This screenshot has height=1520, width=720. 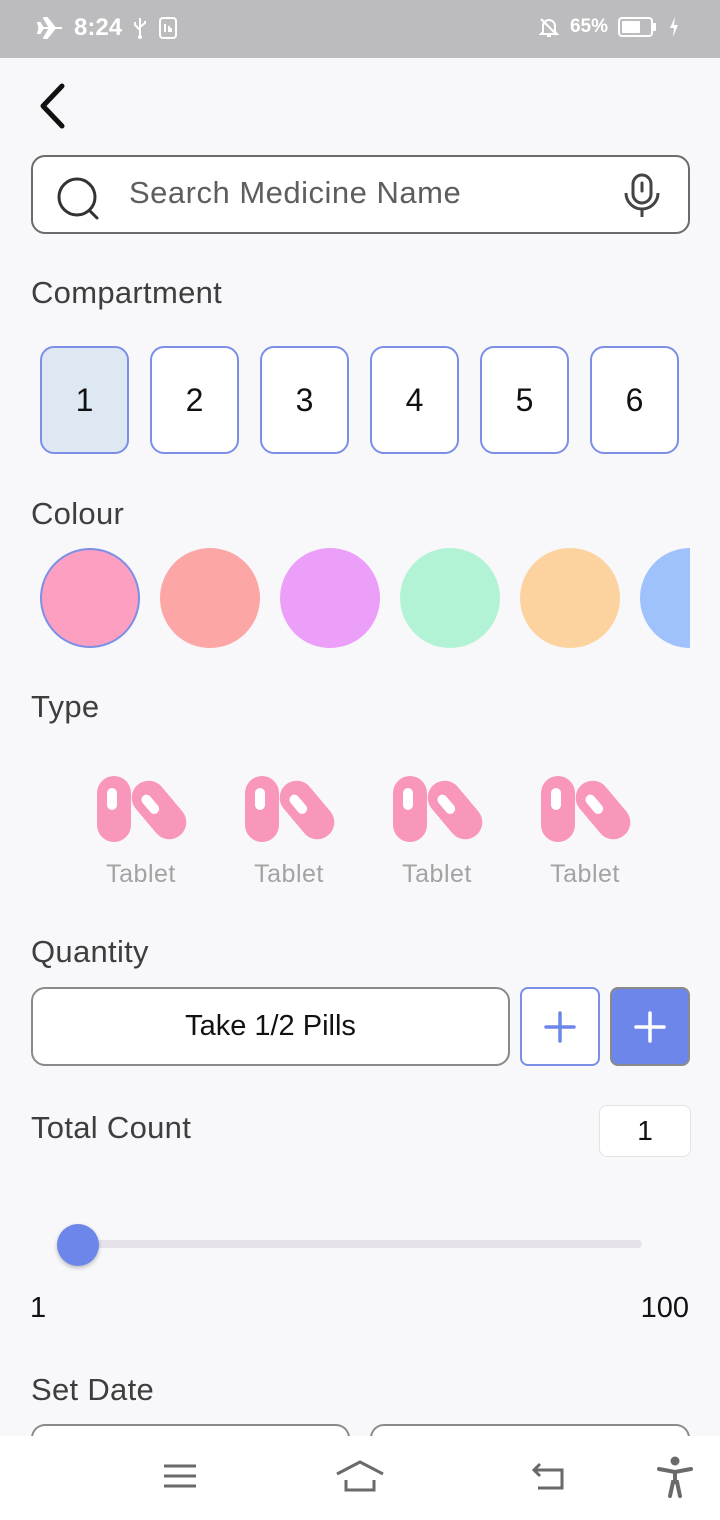 I want to click on return-icon, so click(x=547, y=1476).